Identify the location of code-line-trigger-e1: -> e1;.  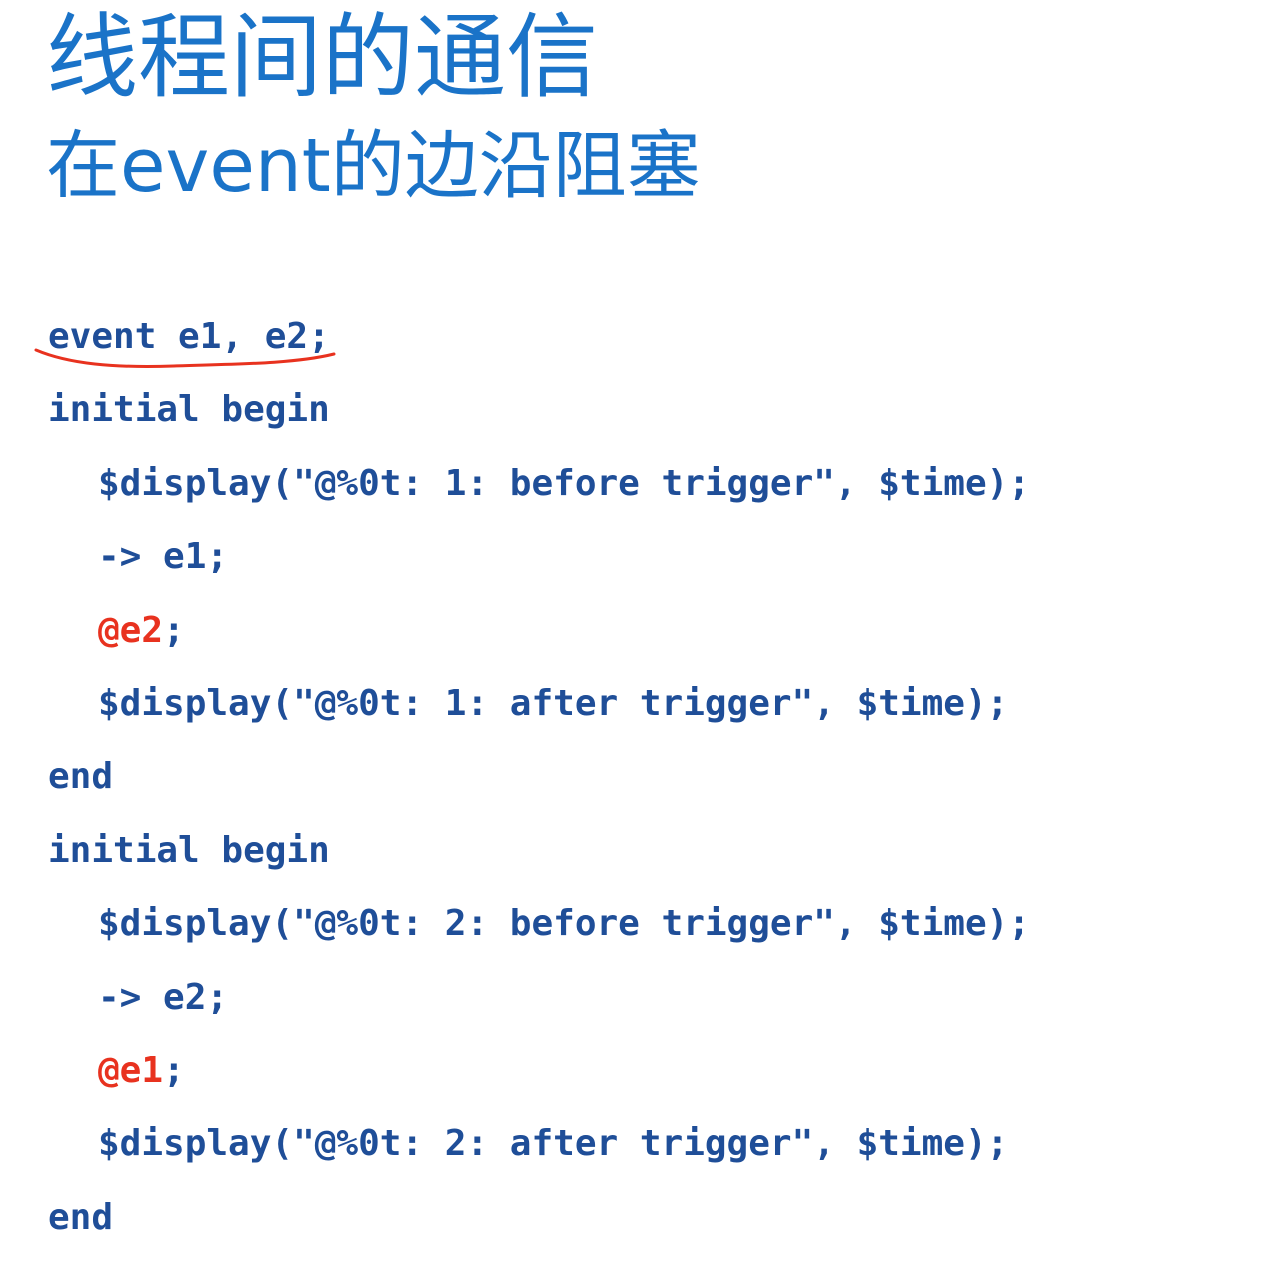
(163, 557).